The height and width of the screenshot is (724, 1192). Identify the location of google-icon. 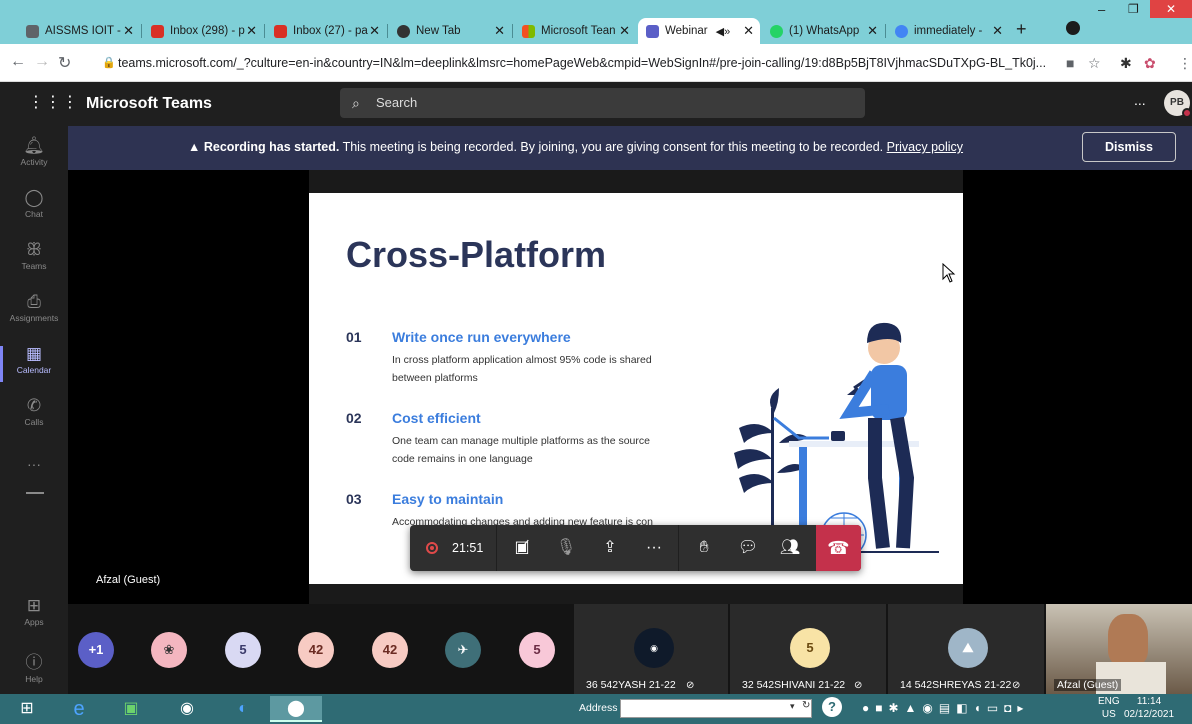
(901, 31).